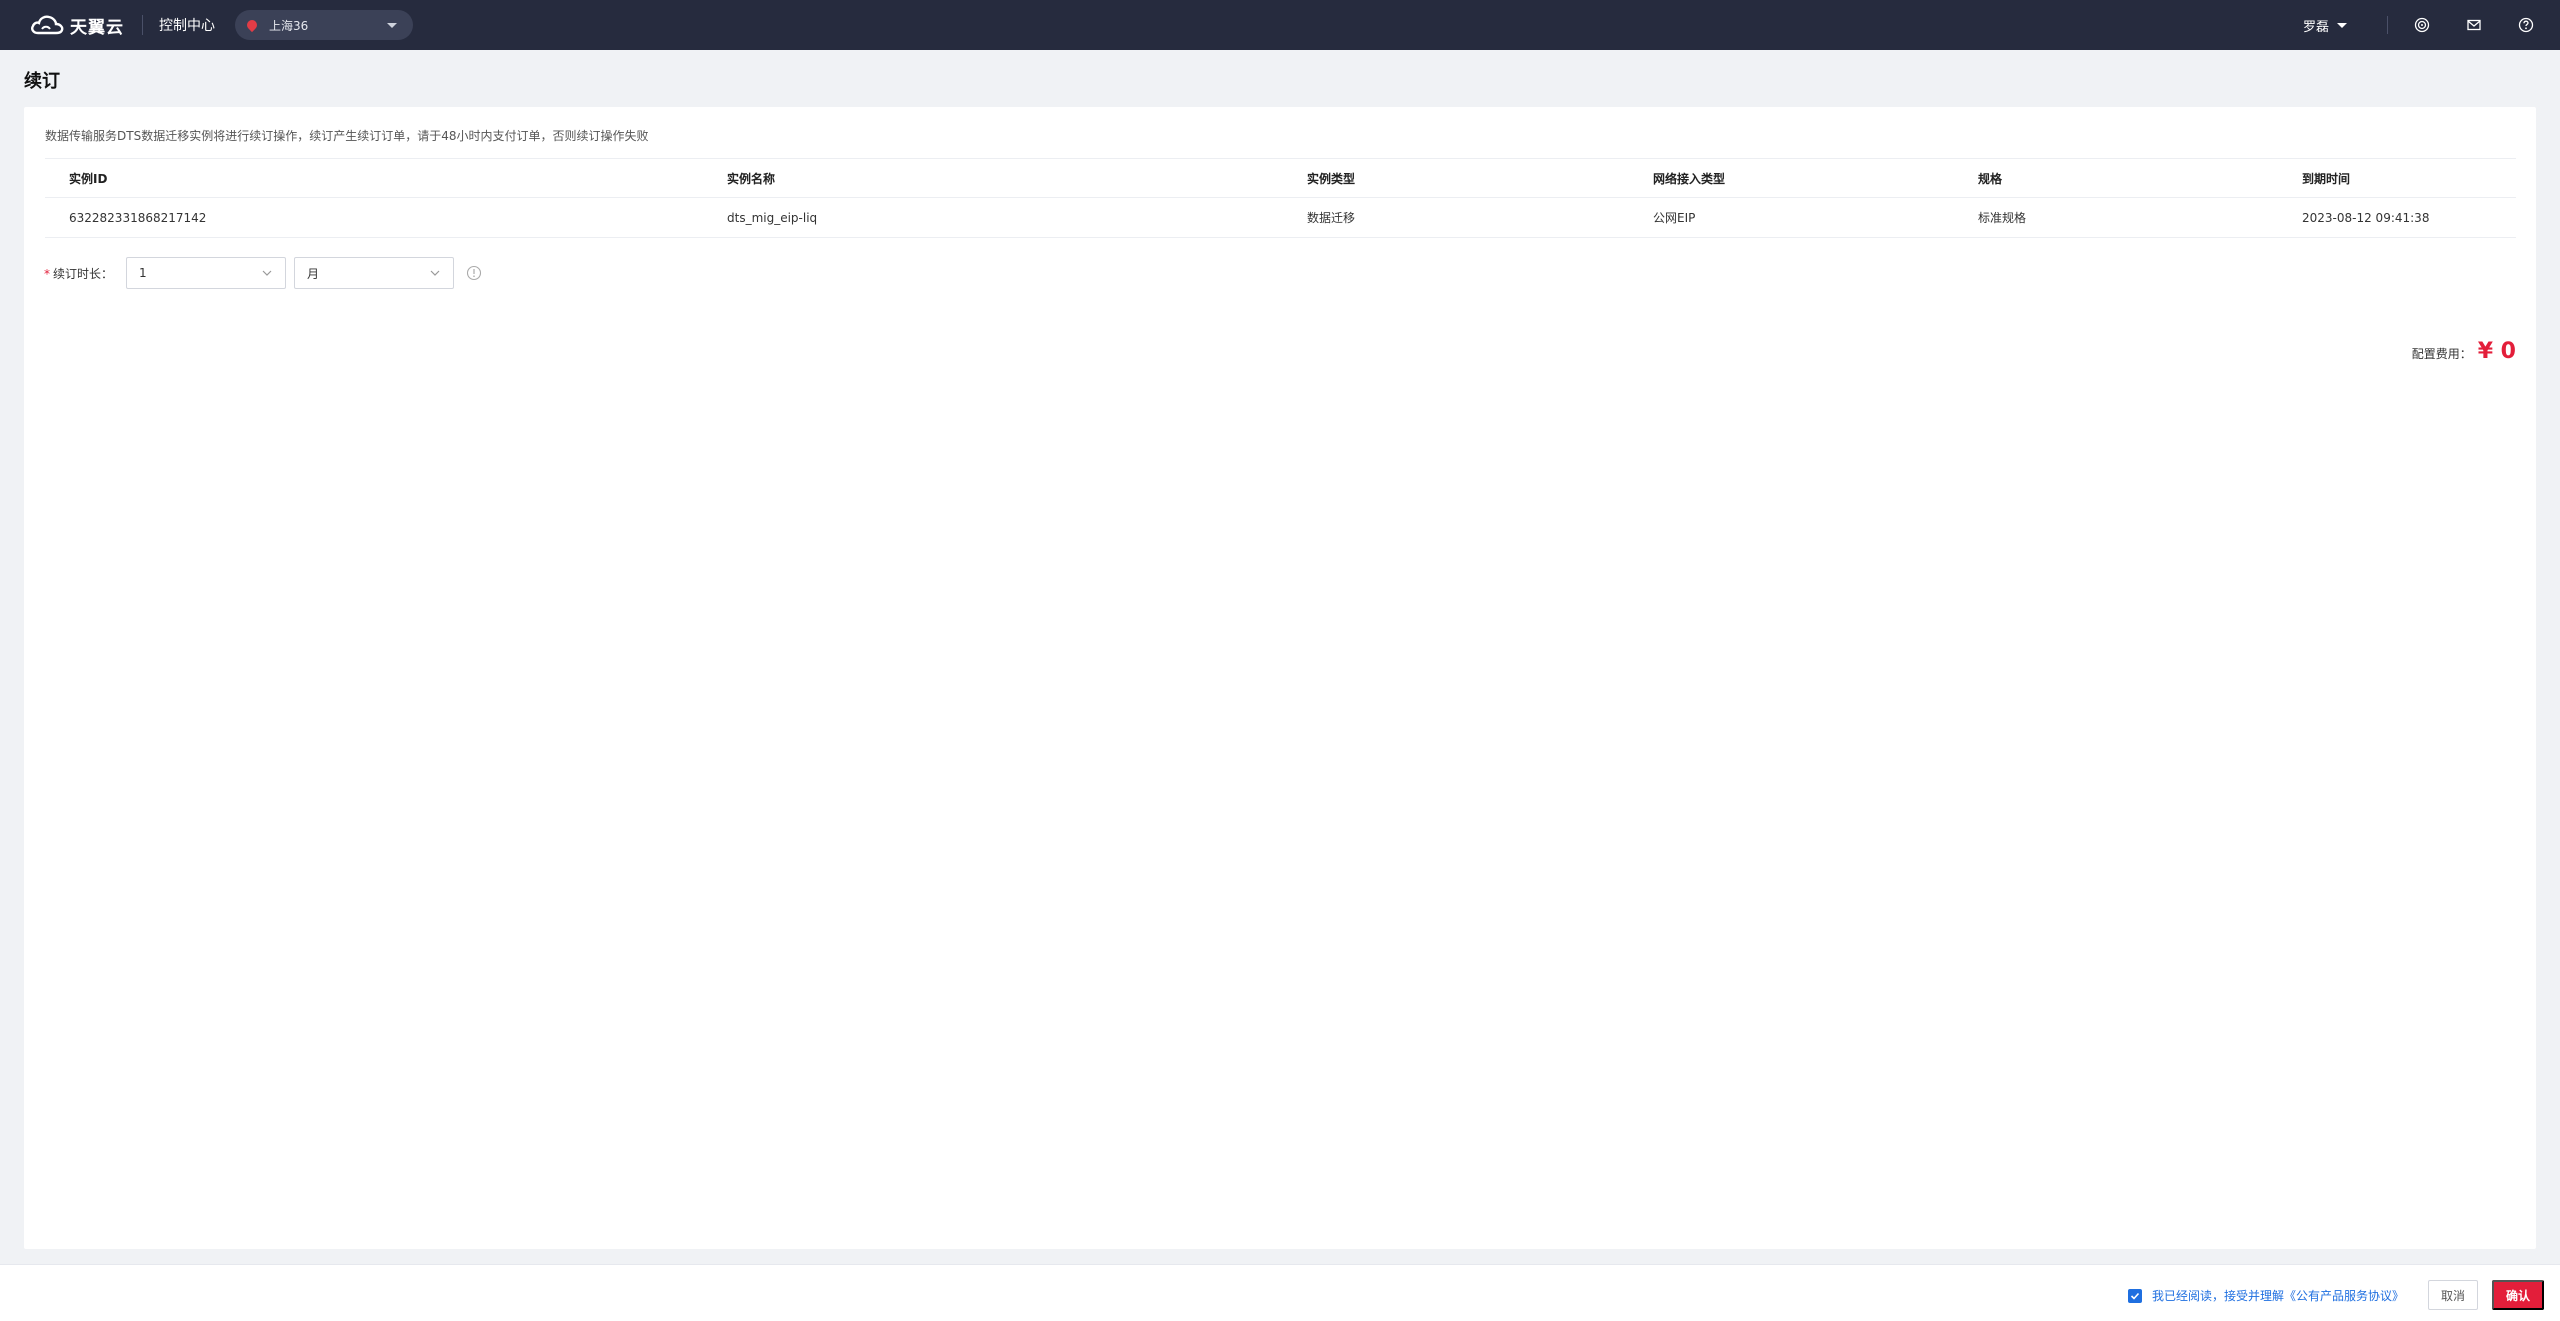 The width and height of the screenshot is (2560, 1321). What do you see at coordinates (1331, 218) in the screenshot?
I see `cell-instance-type: 数据迁移` at bounding box center [1331, 218].